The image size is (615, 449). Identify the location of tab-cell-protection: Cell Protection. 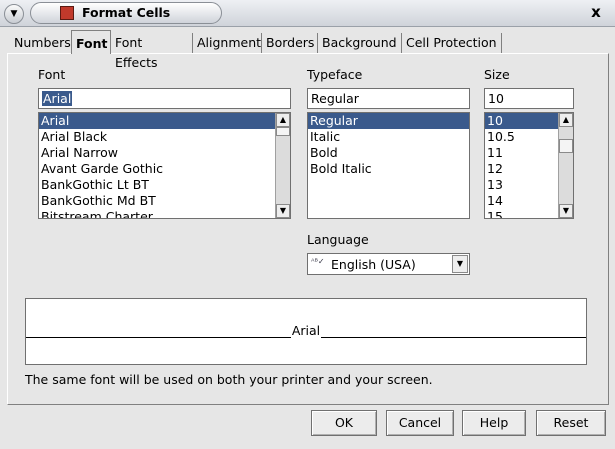
(452, 43).